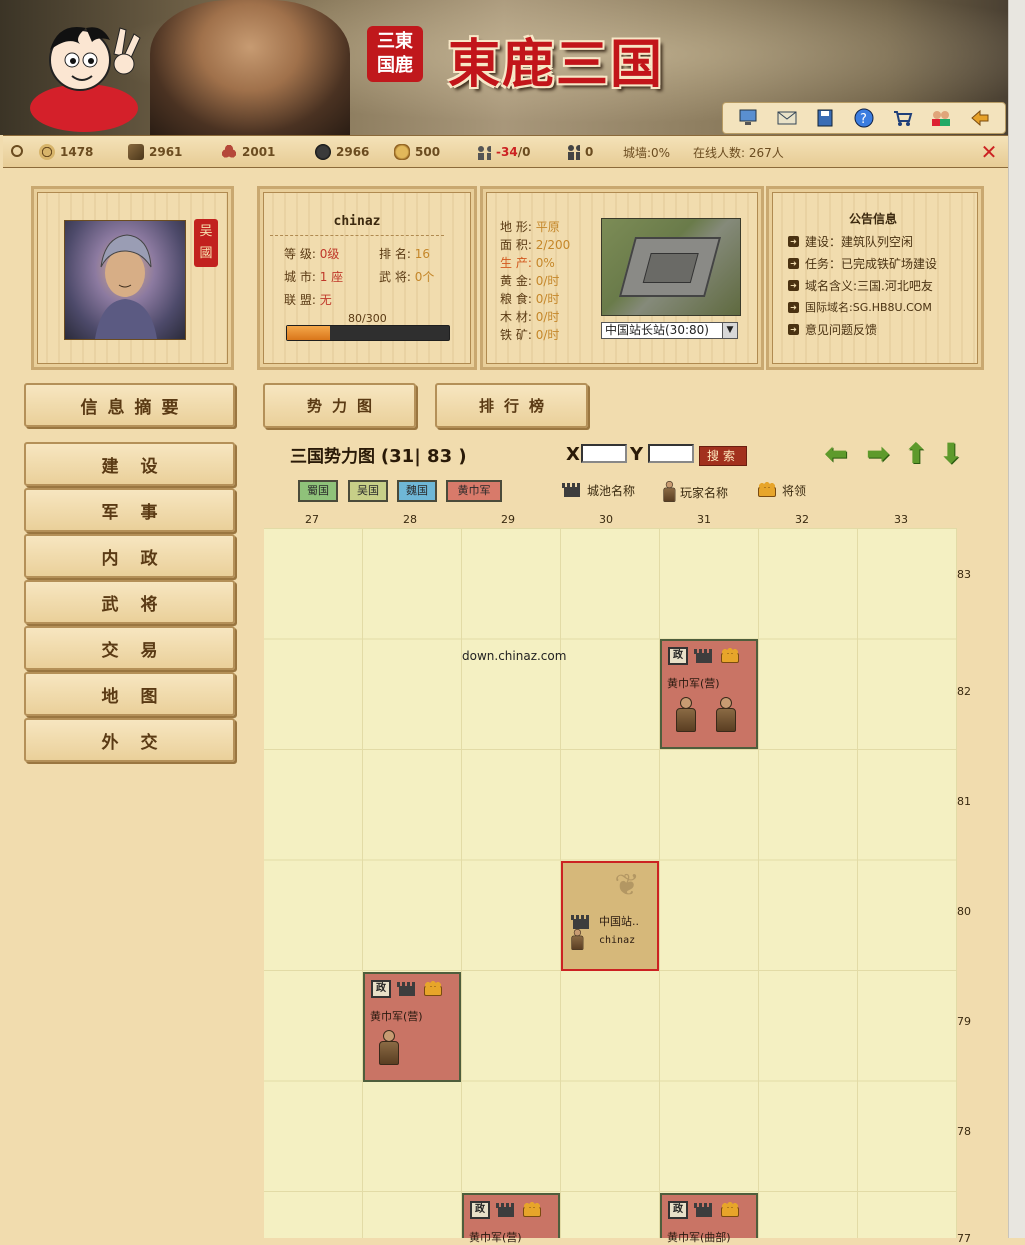 The image size is (1025, 1245). Describe the element at coordinates (878, 454) in the screenshot. I see `arrow-right-icon: ➡` at that location.